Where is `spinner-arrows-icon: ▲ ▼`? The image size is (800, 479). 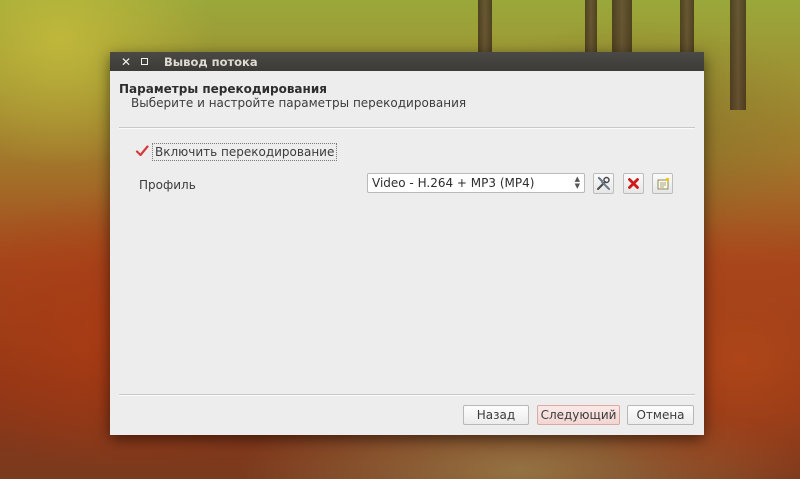
spinner-arrows-icon: ▲ ▼ is located at coordinates (577, 182).